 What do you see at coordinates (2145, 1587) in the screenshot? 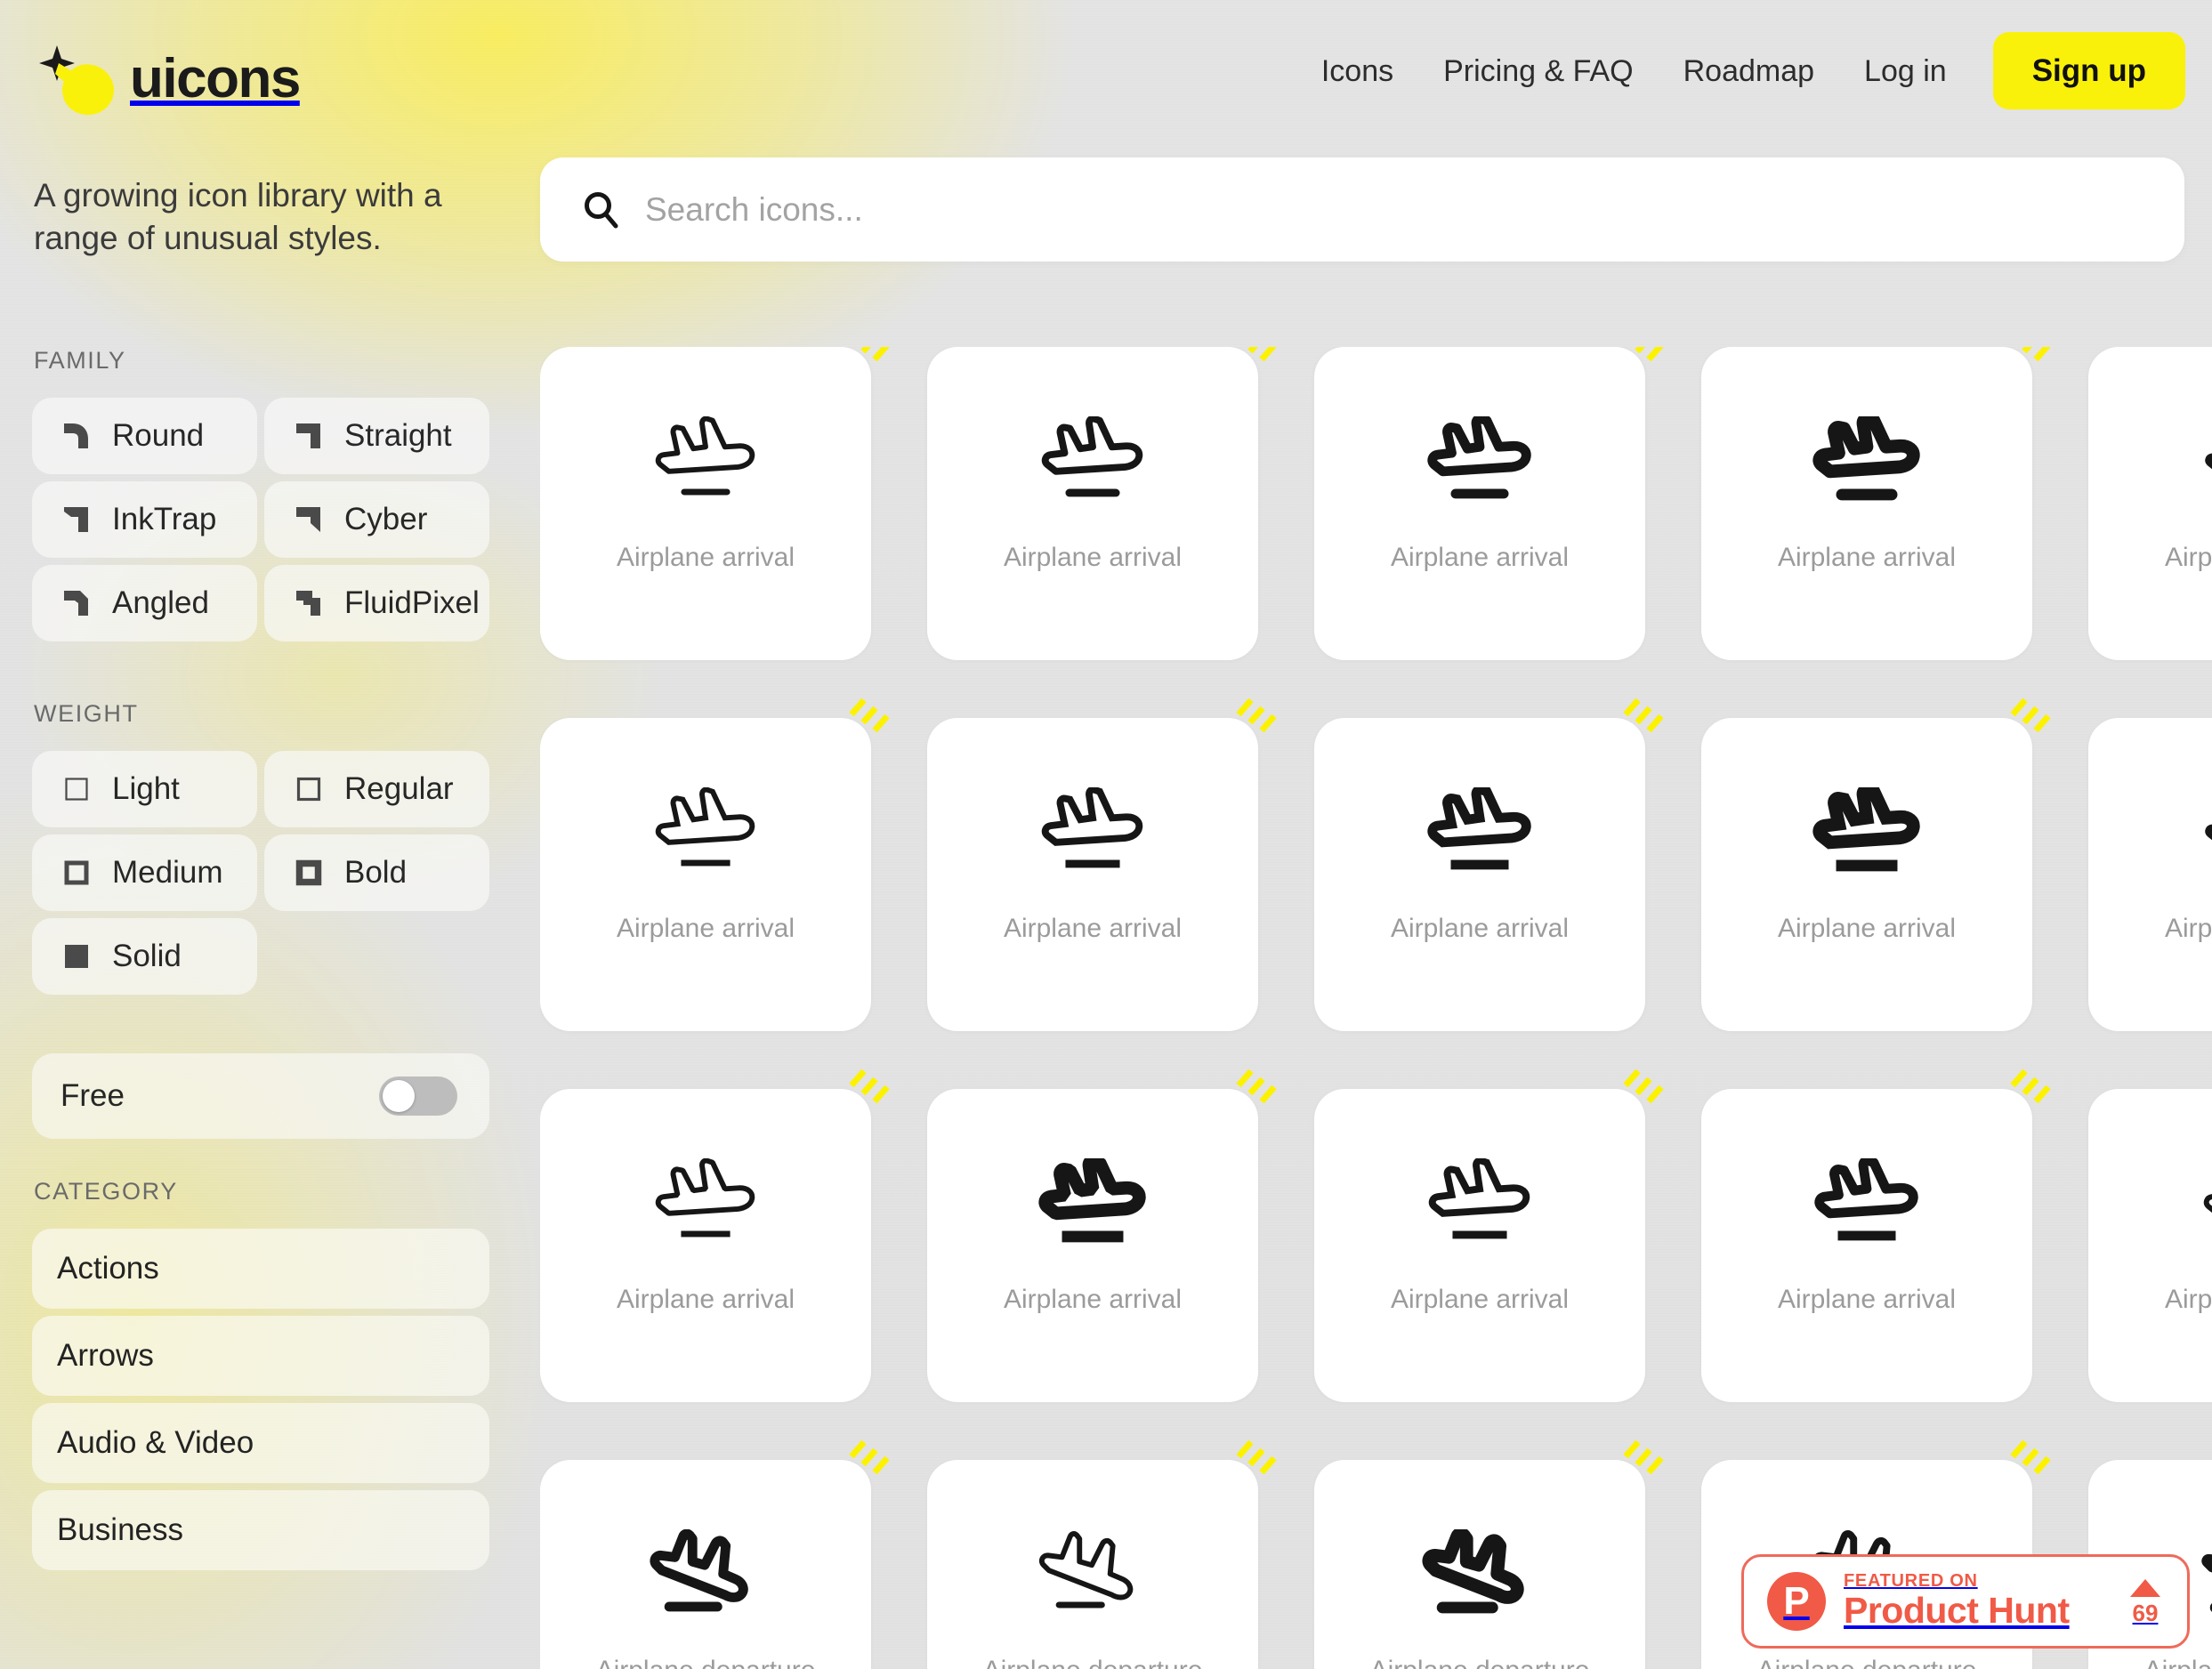
I see `upvote-triangle-icon` at bounding box center [2145, 1587].